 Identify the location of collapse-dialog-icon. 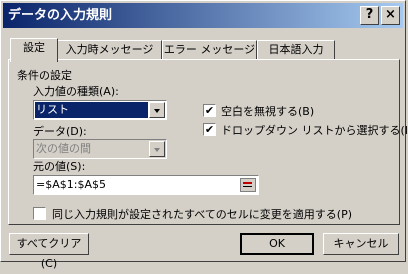
(248, 185).